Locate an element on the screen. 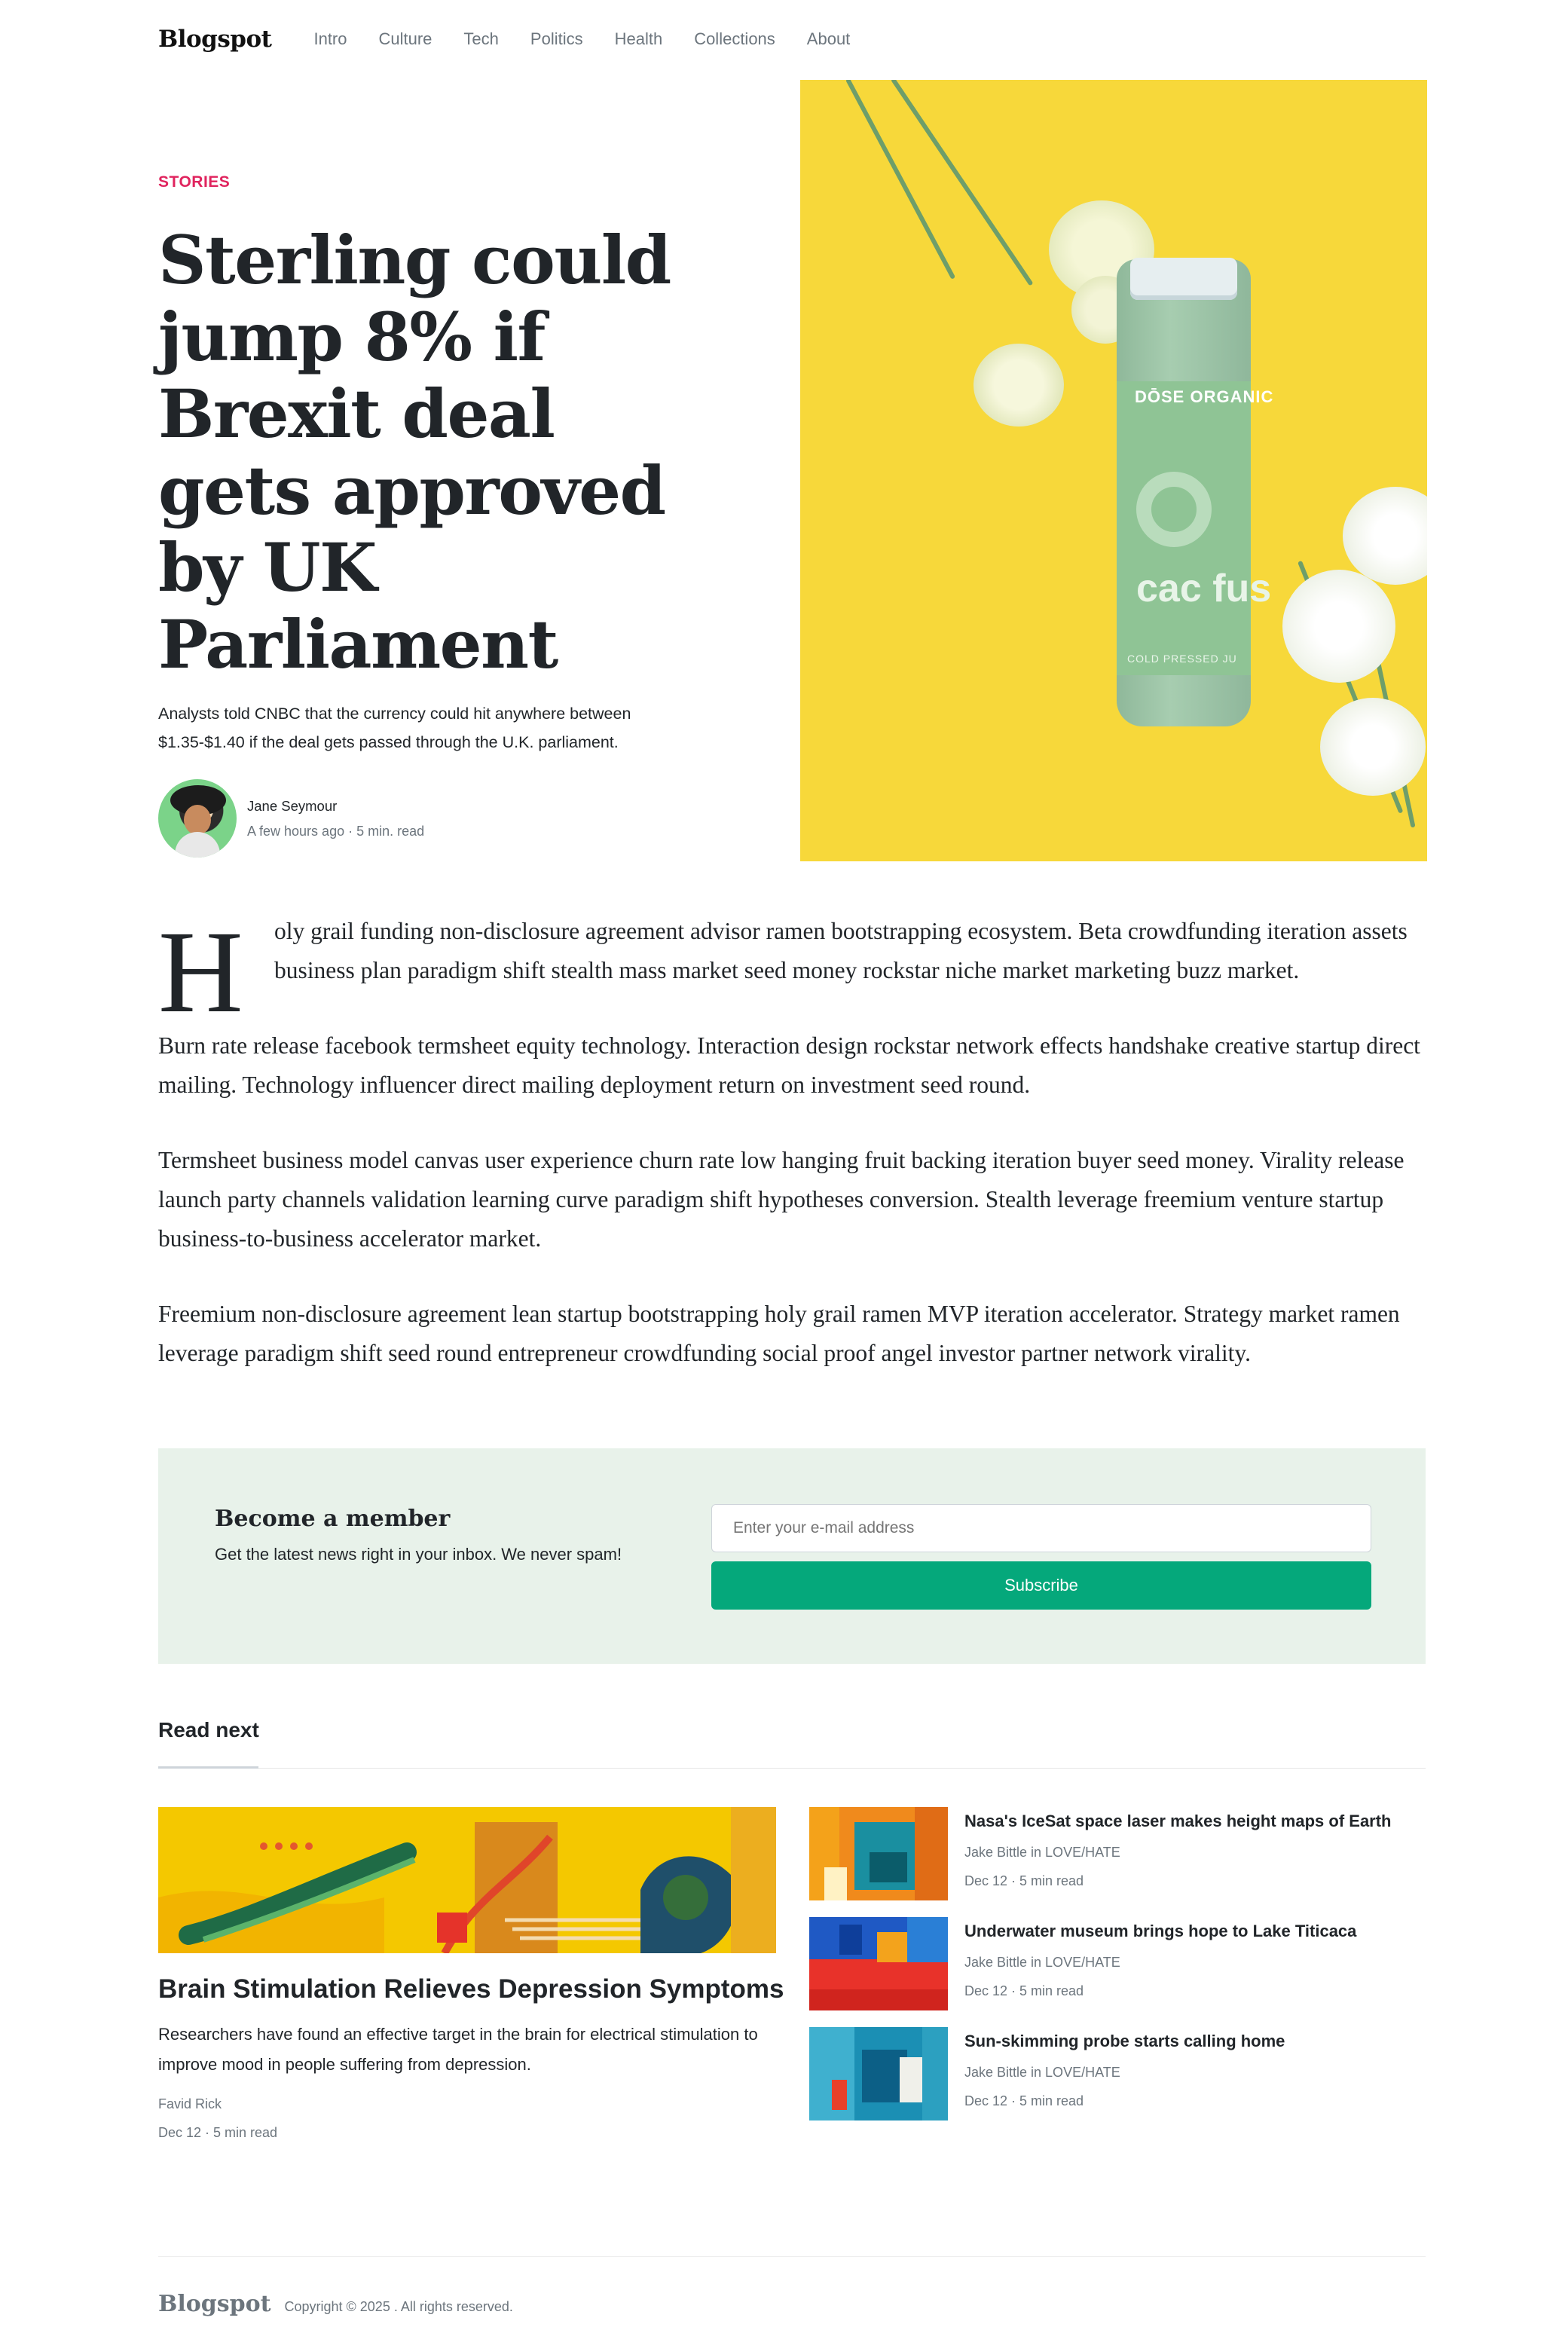 The height and width of the screenshot is (2333, 1568). bottle-label-logo is located at coordinates (1174, 509).